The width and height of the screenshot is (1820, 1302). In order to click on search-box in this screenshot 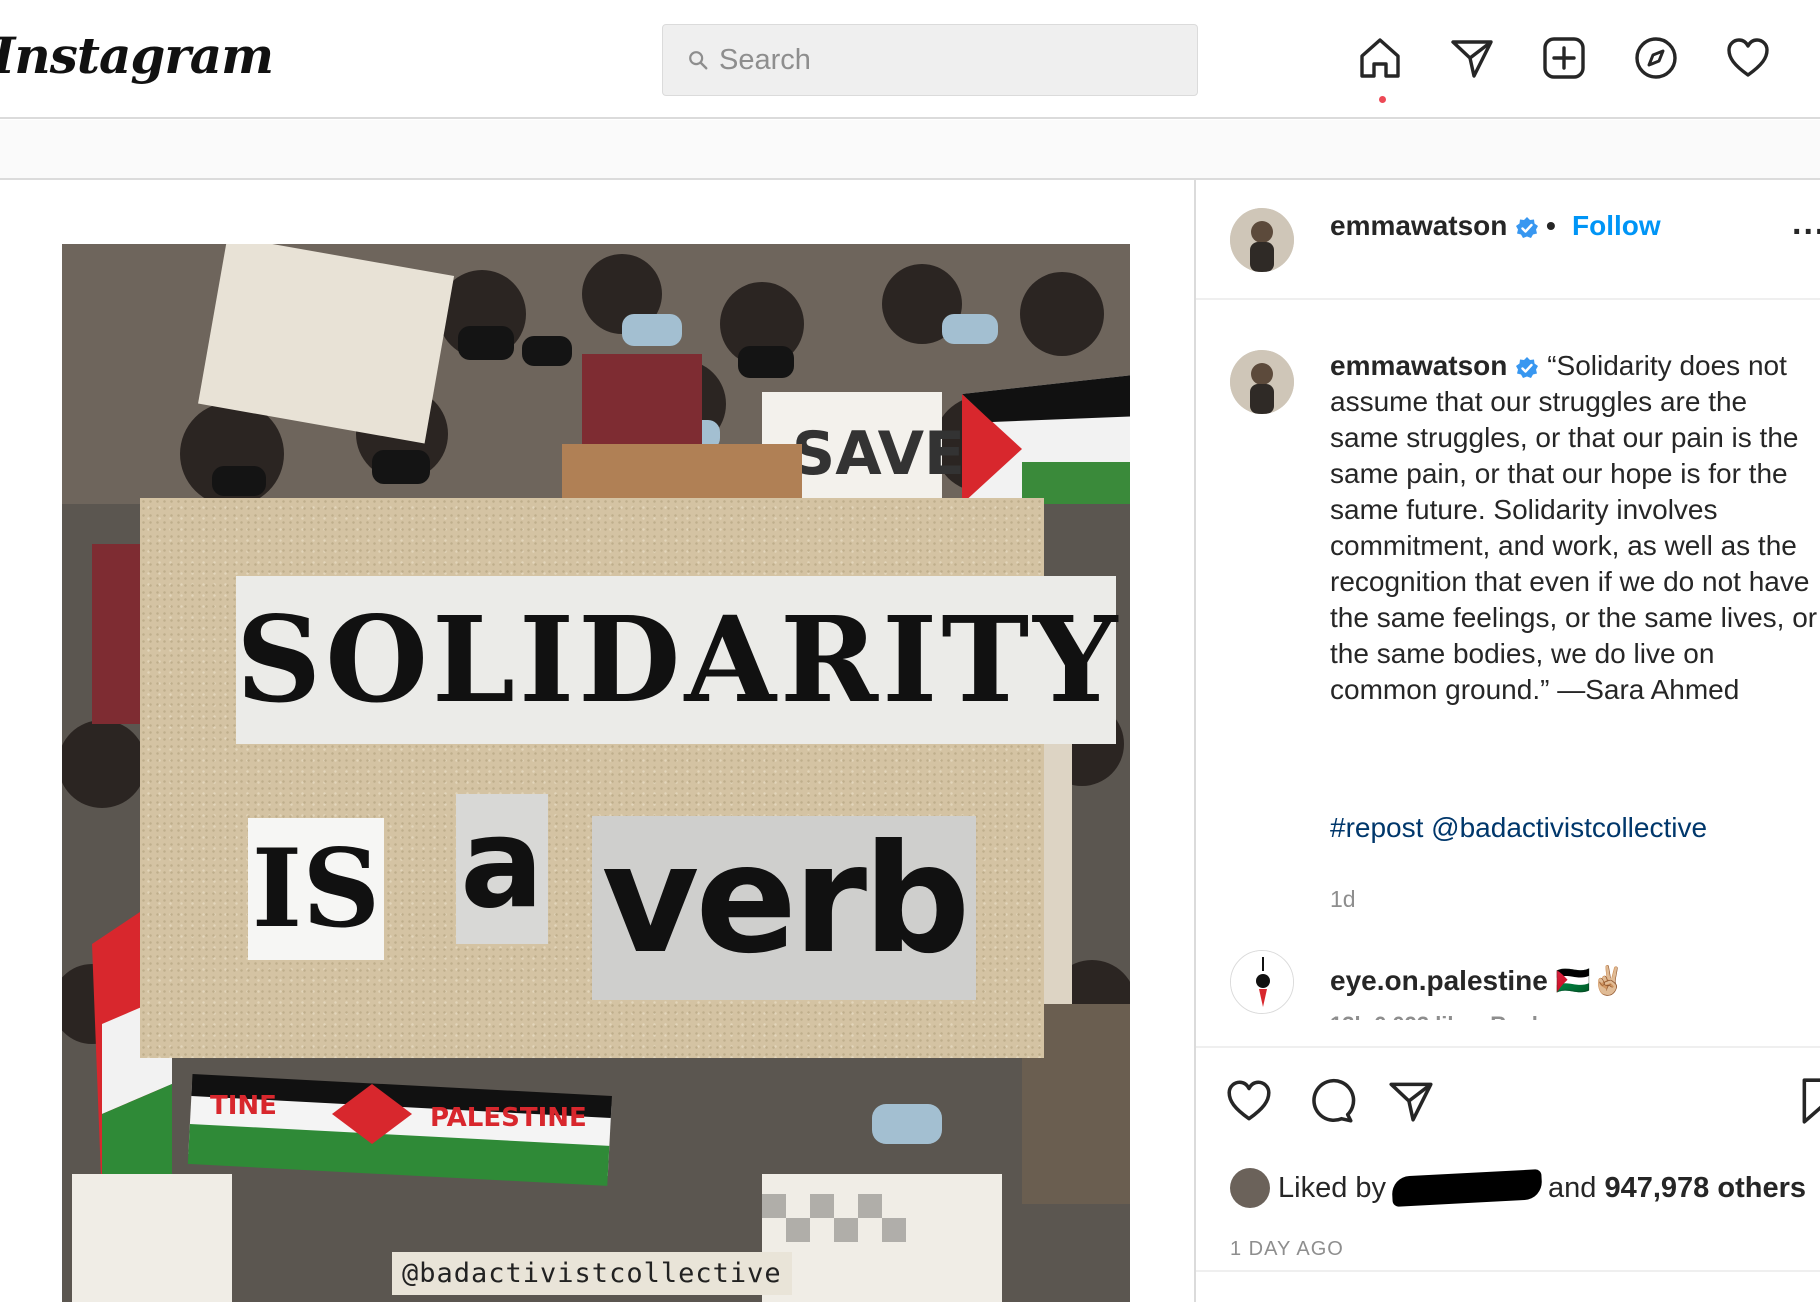, I will do `click(930, 60)`.